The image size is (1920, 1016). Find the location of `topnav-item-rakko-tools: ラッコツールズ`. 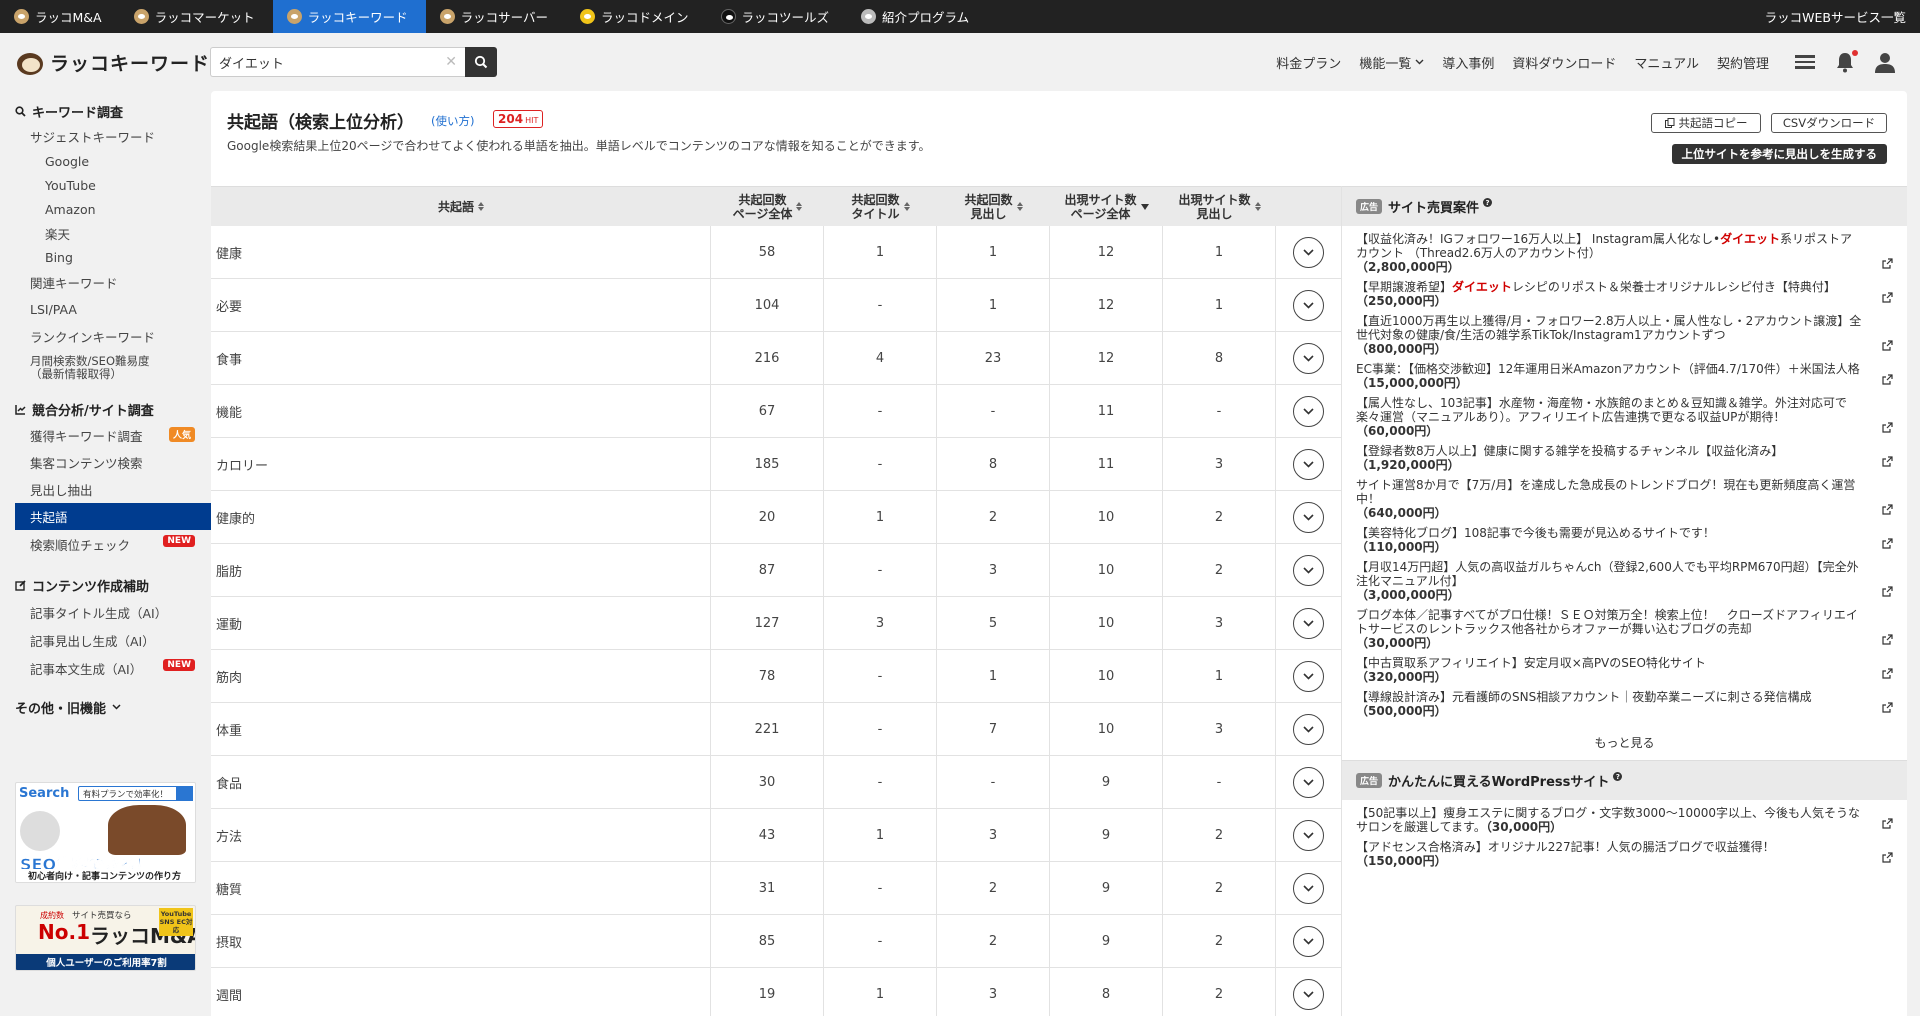

topnav-item-rakko-tools: ラッコツールズ is located at coordinates (777, 16).